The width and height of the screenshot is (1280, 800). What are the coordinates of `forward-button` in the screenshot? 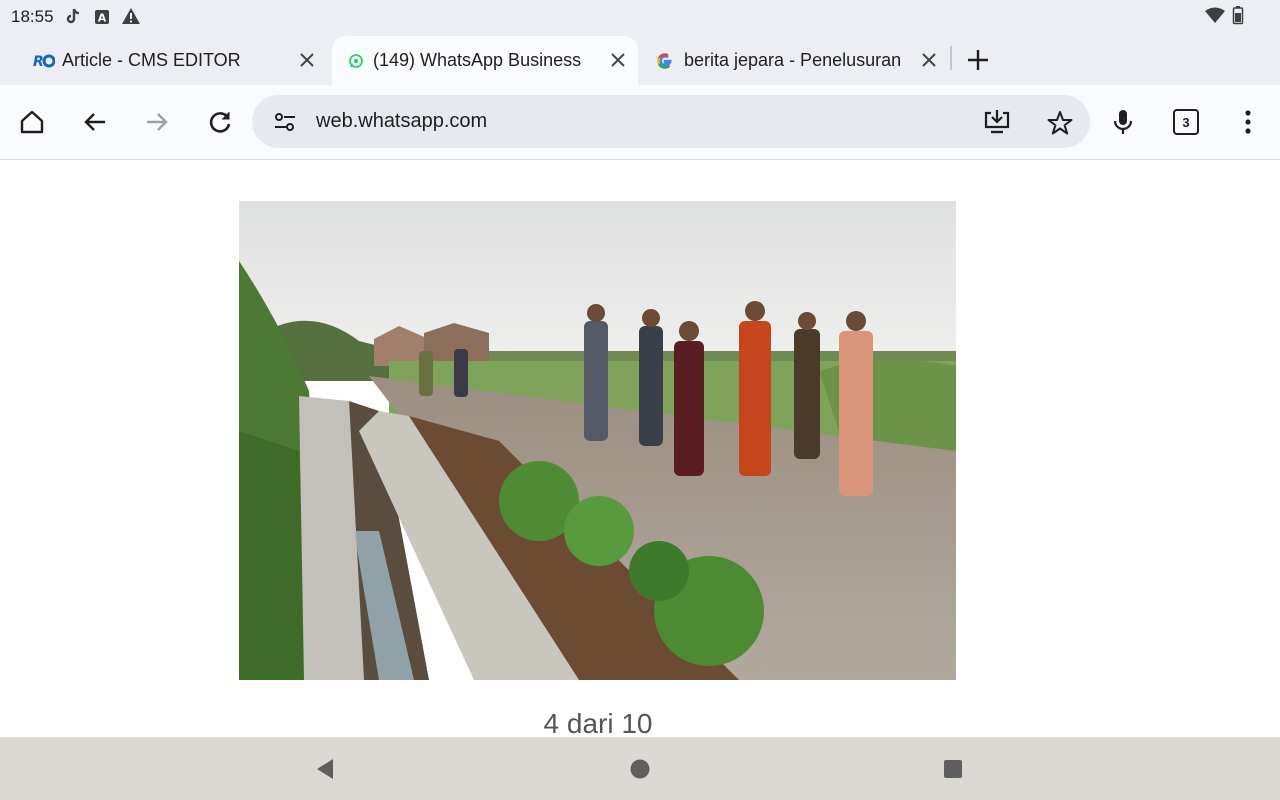 It's located at (157, 122).